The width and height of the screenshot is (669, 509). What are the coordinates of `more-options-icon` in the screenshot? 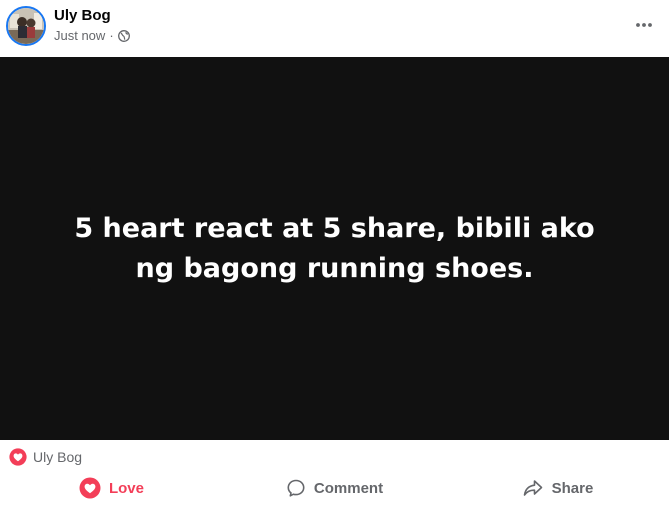 It's located at (644, 25).